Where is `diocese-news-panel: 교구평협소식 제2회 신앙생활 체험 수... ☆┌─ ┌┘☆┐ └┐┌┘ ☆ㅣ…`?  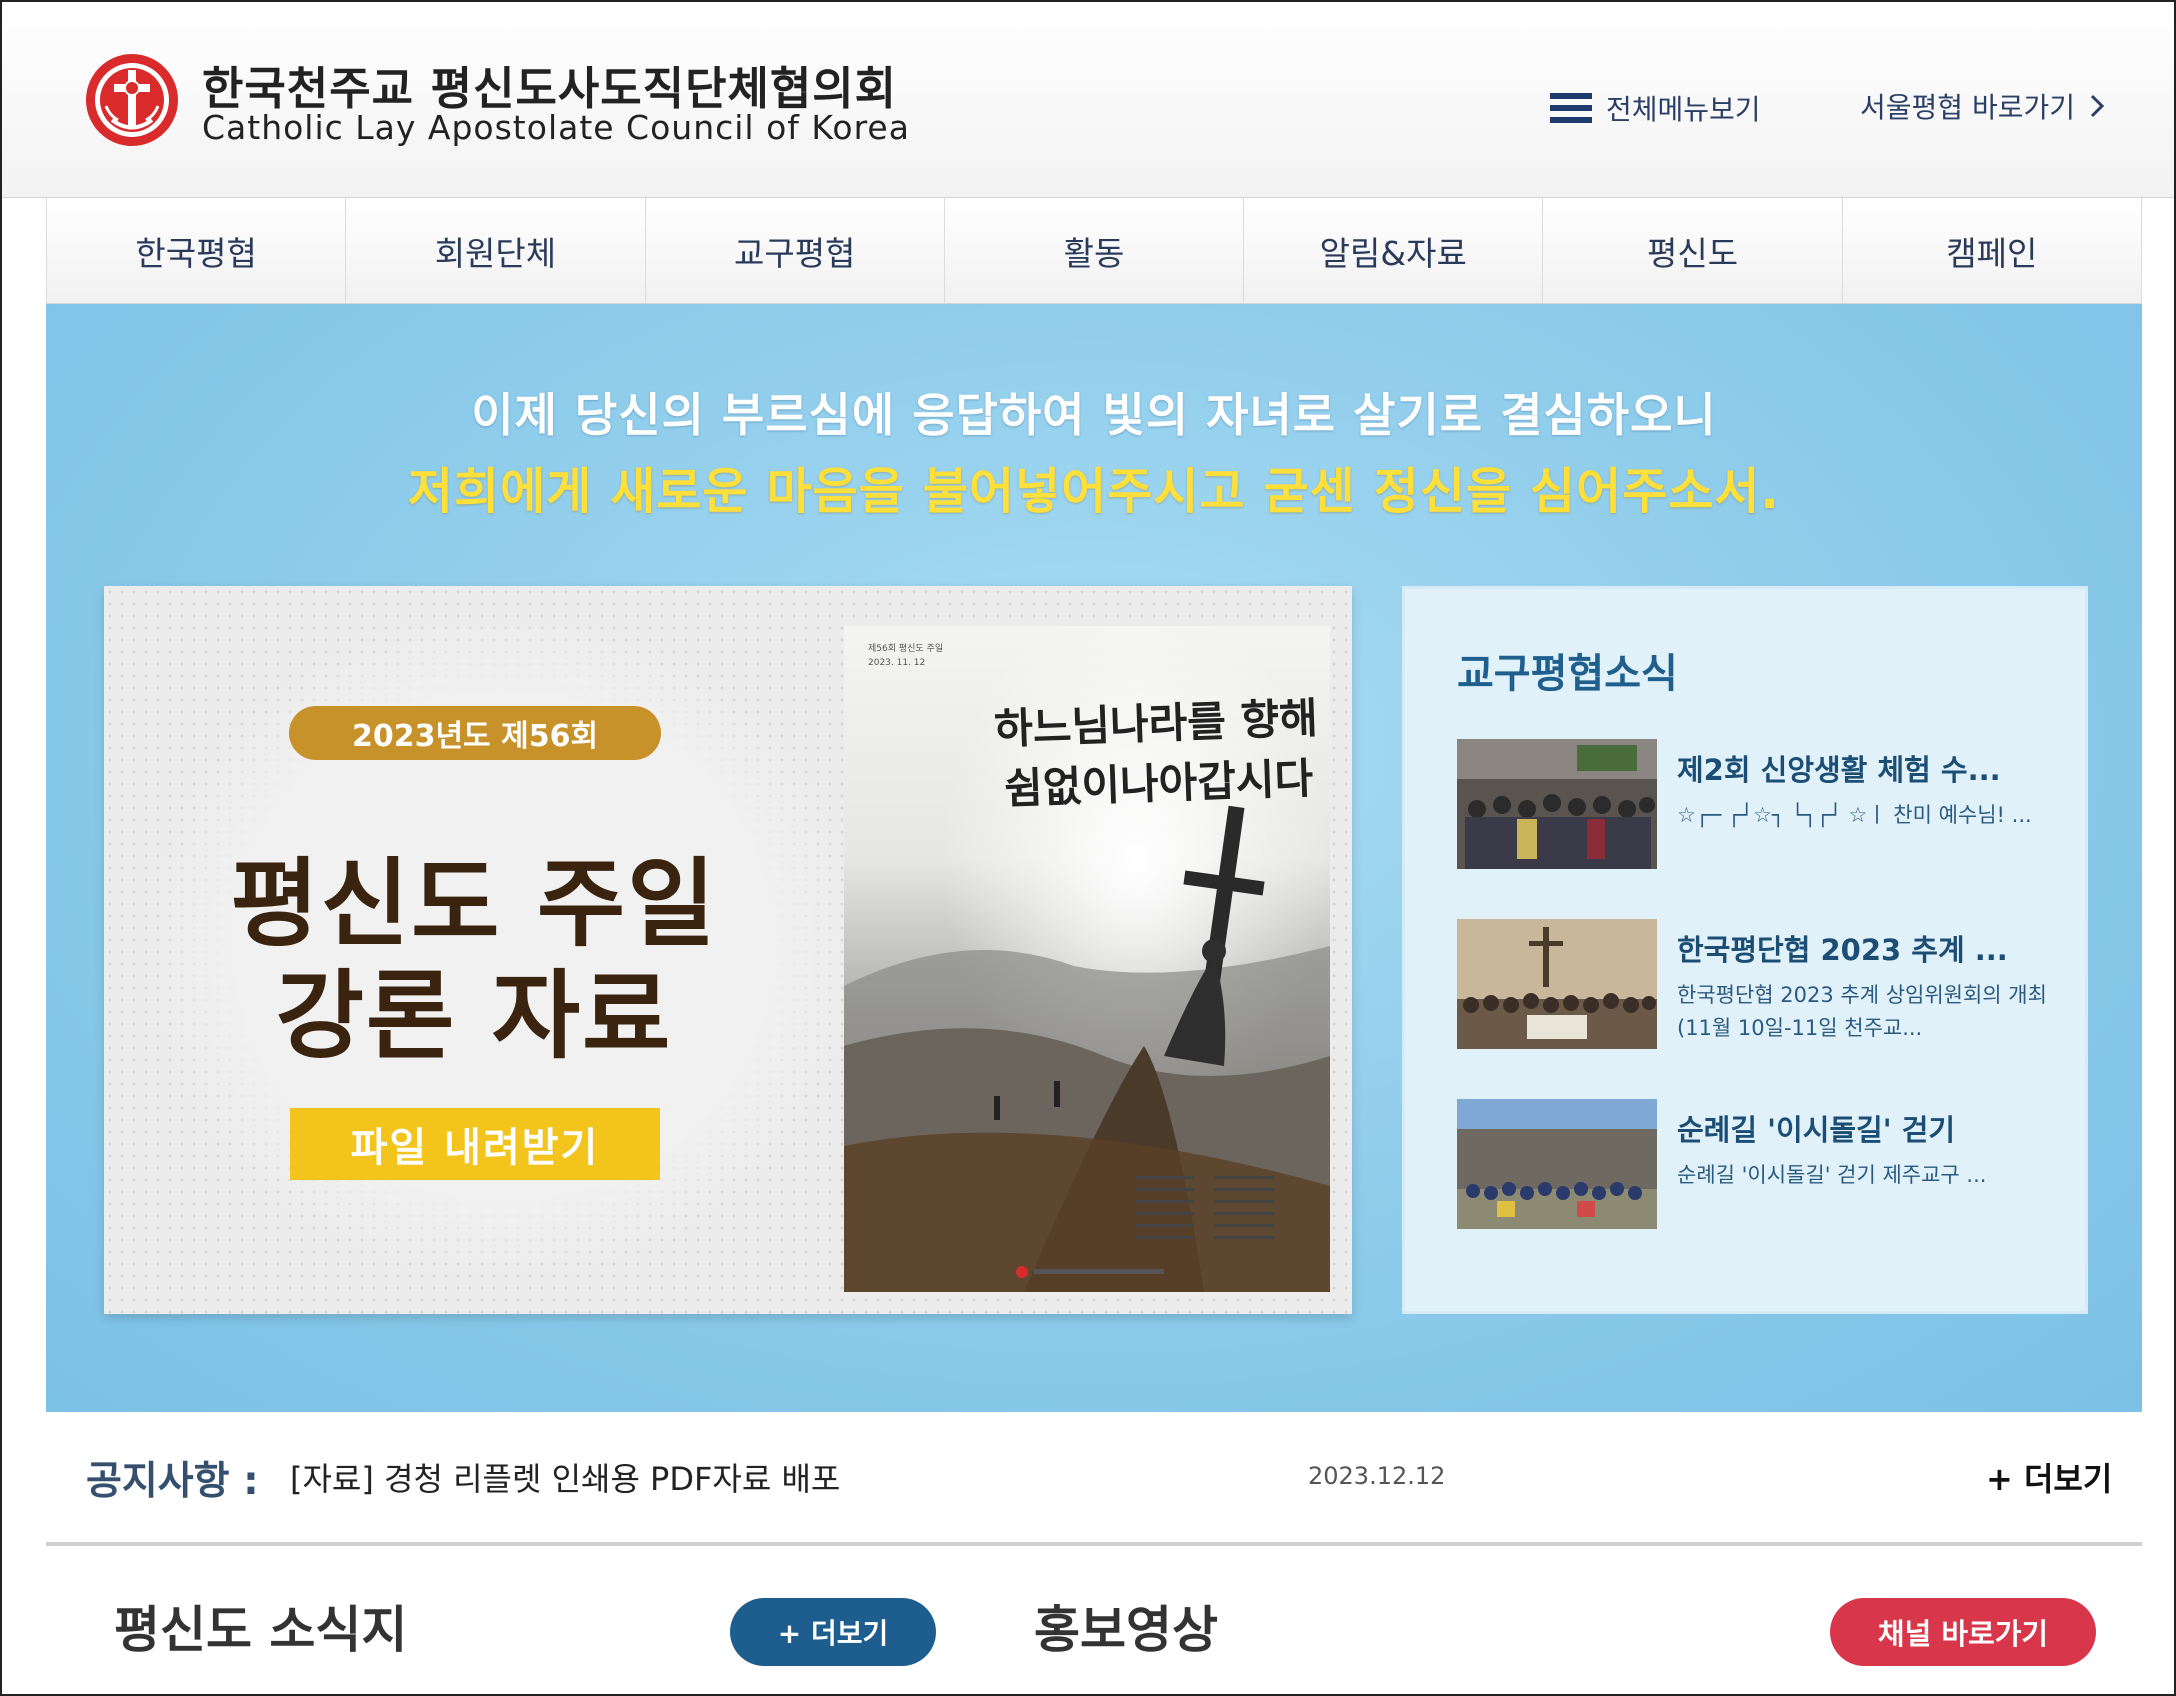
diocese-news-panel: 교구평협소식 제2회 신앙생활 체험 수... ☆┌─ ┌┘☆┐ └┐┌┘ ☆ㅣ… is located at coordinates (1745, 950).